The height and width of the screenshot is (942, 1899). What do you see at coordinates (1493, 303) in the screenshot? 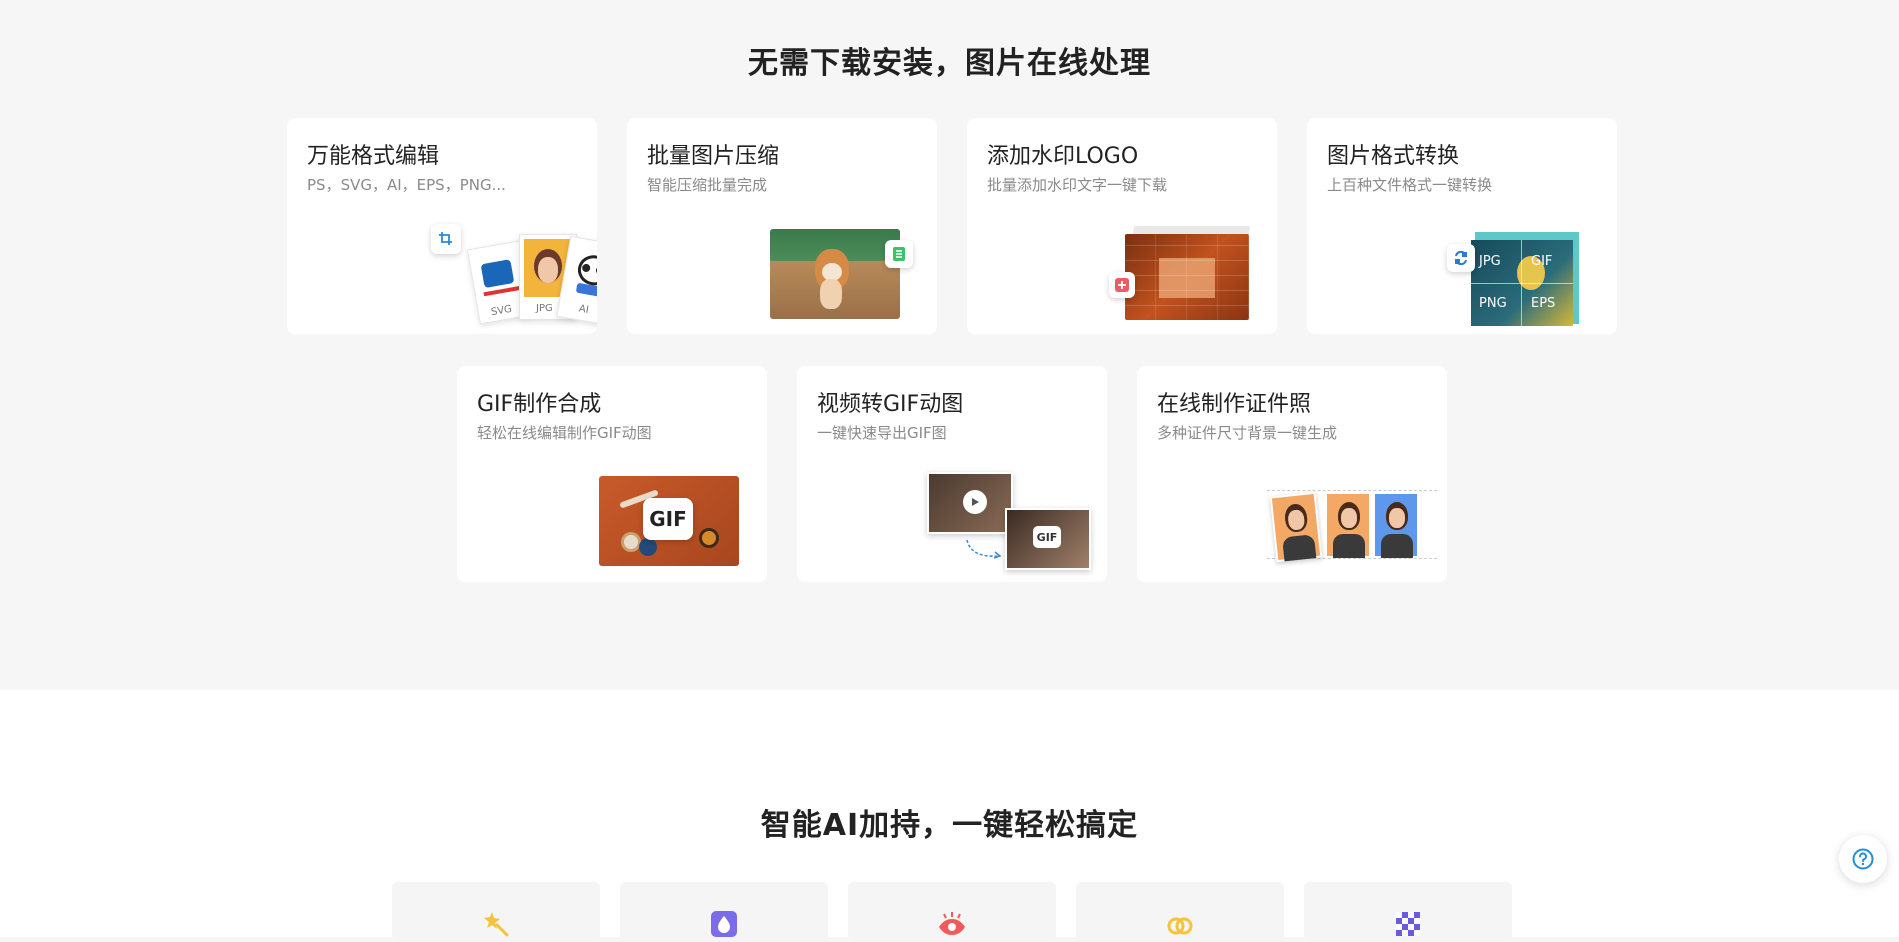
I see `label-png: PNG` at bounding box center [1493, 303].